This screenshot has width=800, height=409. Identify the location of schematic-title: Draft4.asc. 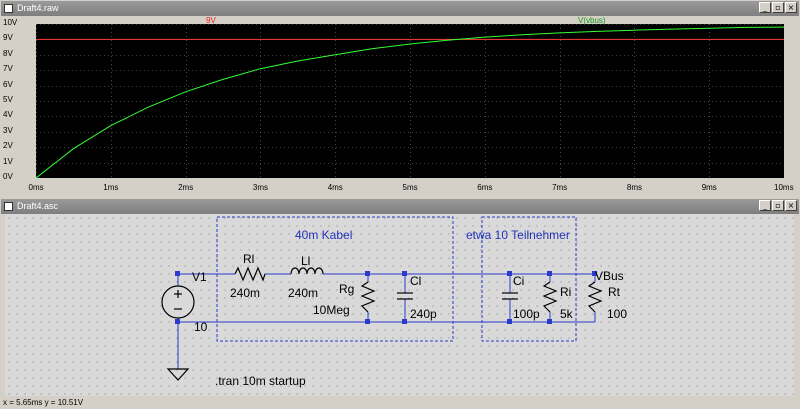
(38, 206).